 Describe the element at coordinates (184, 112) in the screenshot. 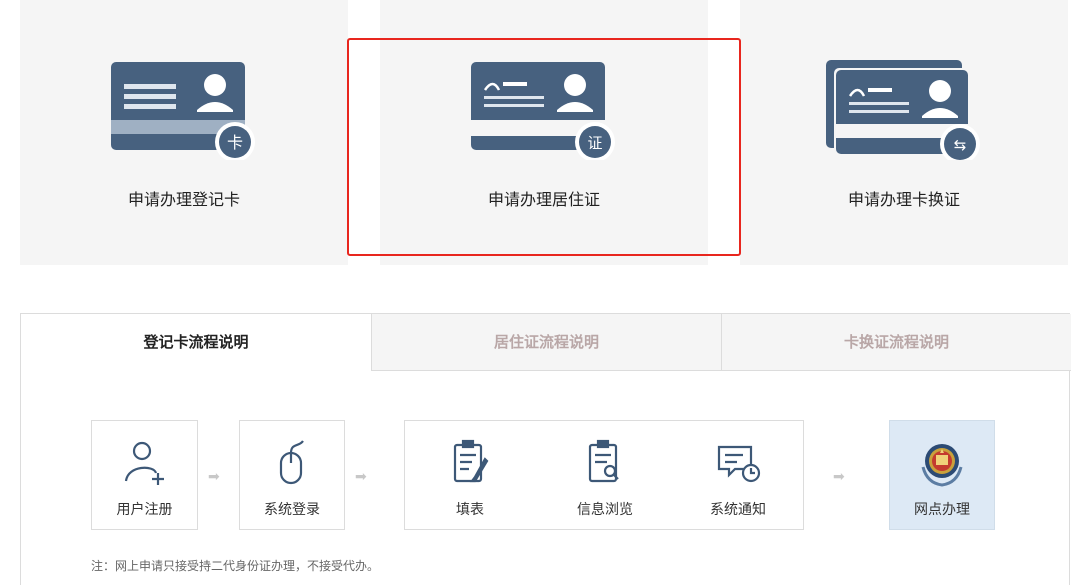

I see `registration-card-icon: 卡` at that location.